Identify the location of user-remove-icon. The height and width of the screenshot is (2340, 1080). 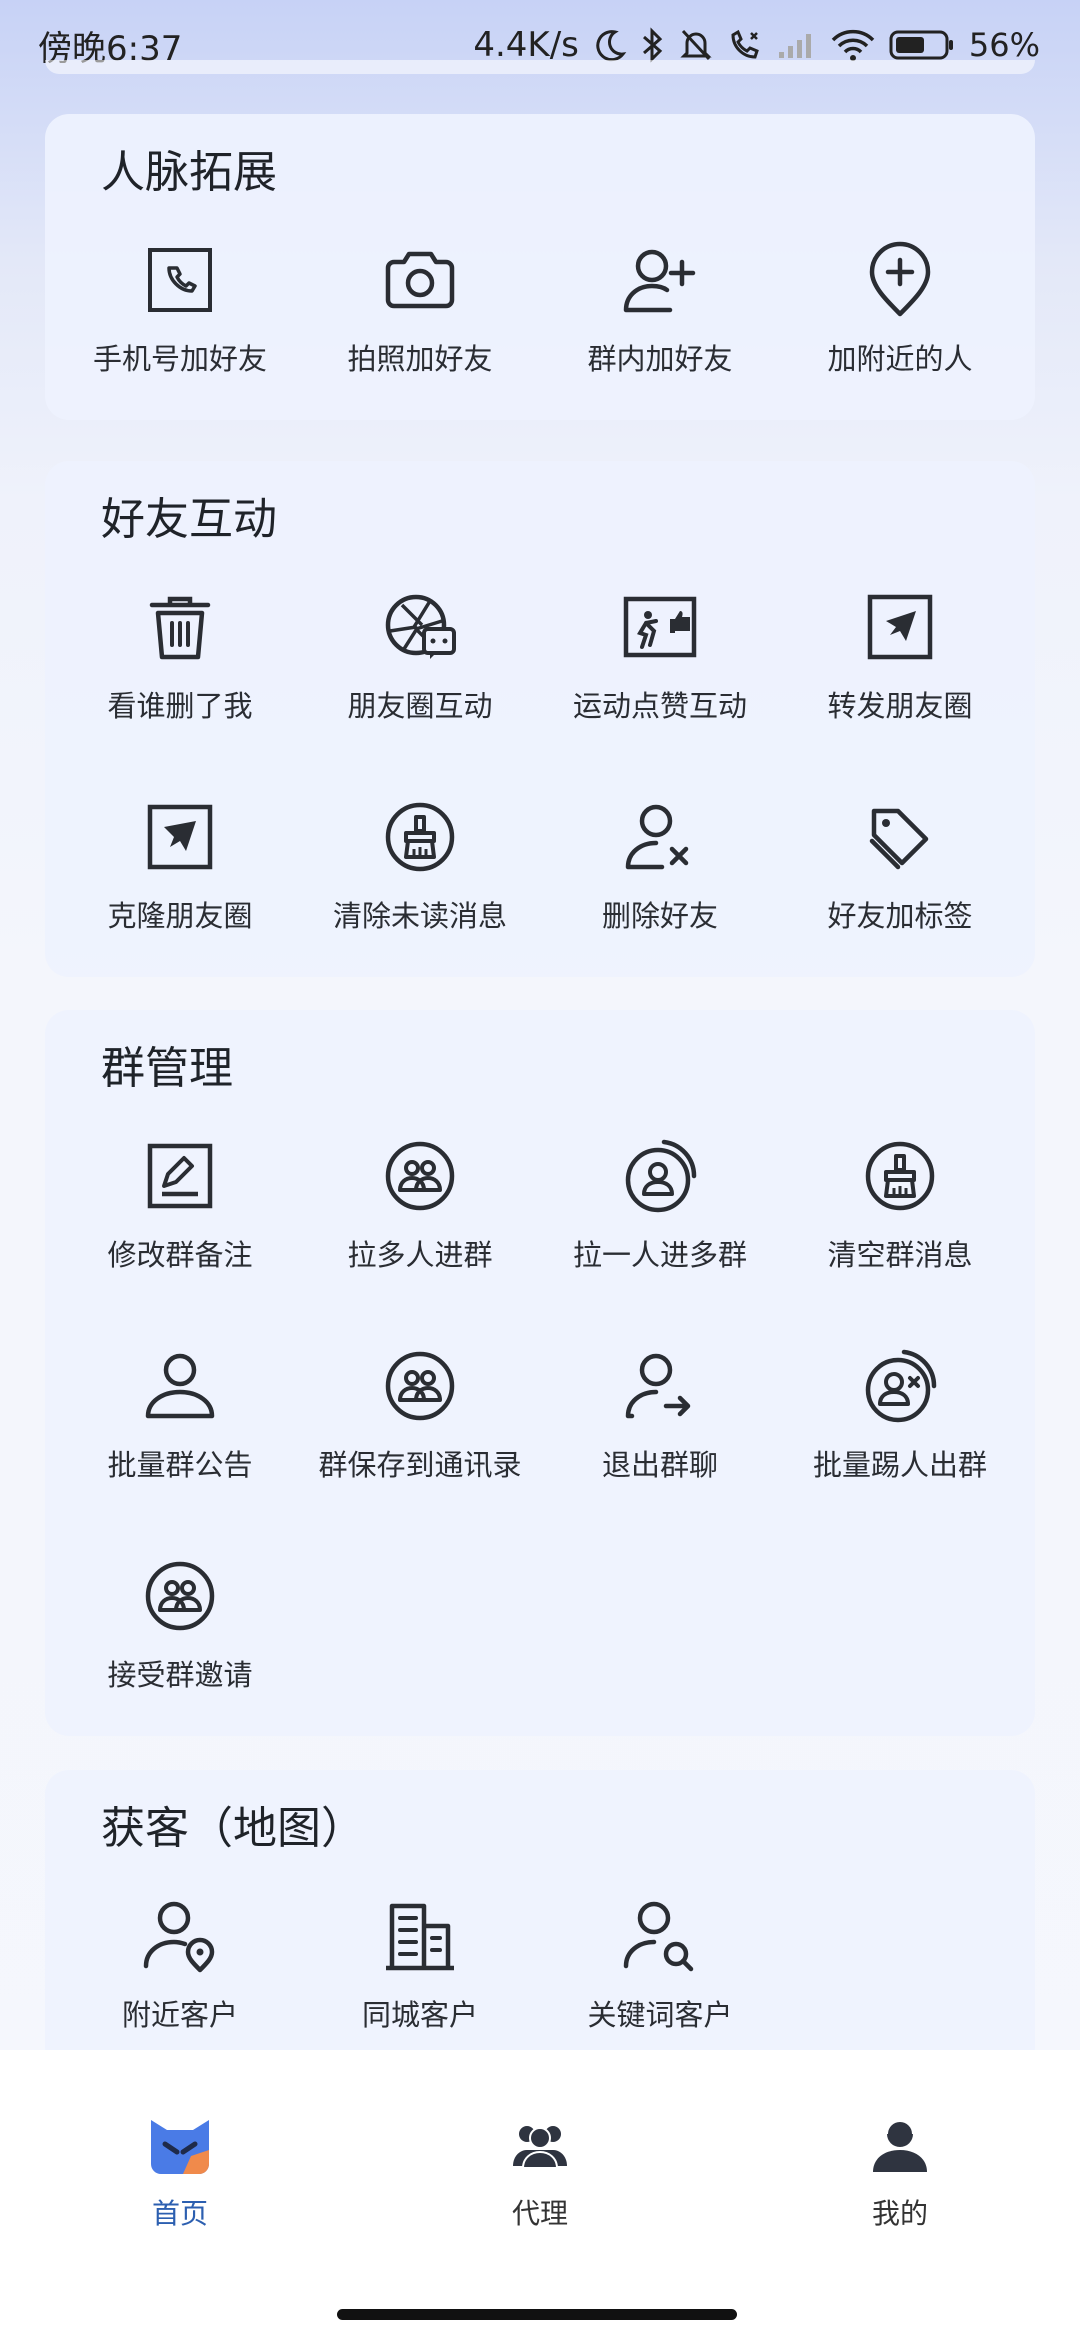
(657, 837).